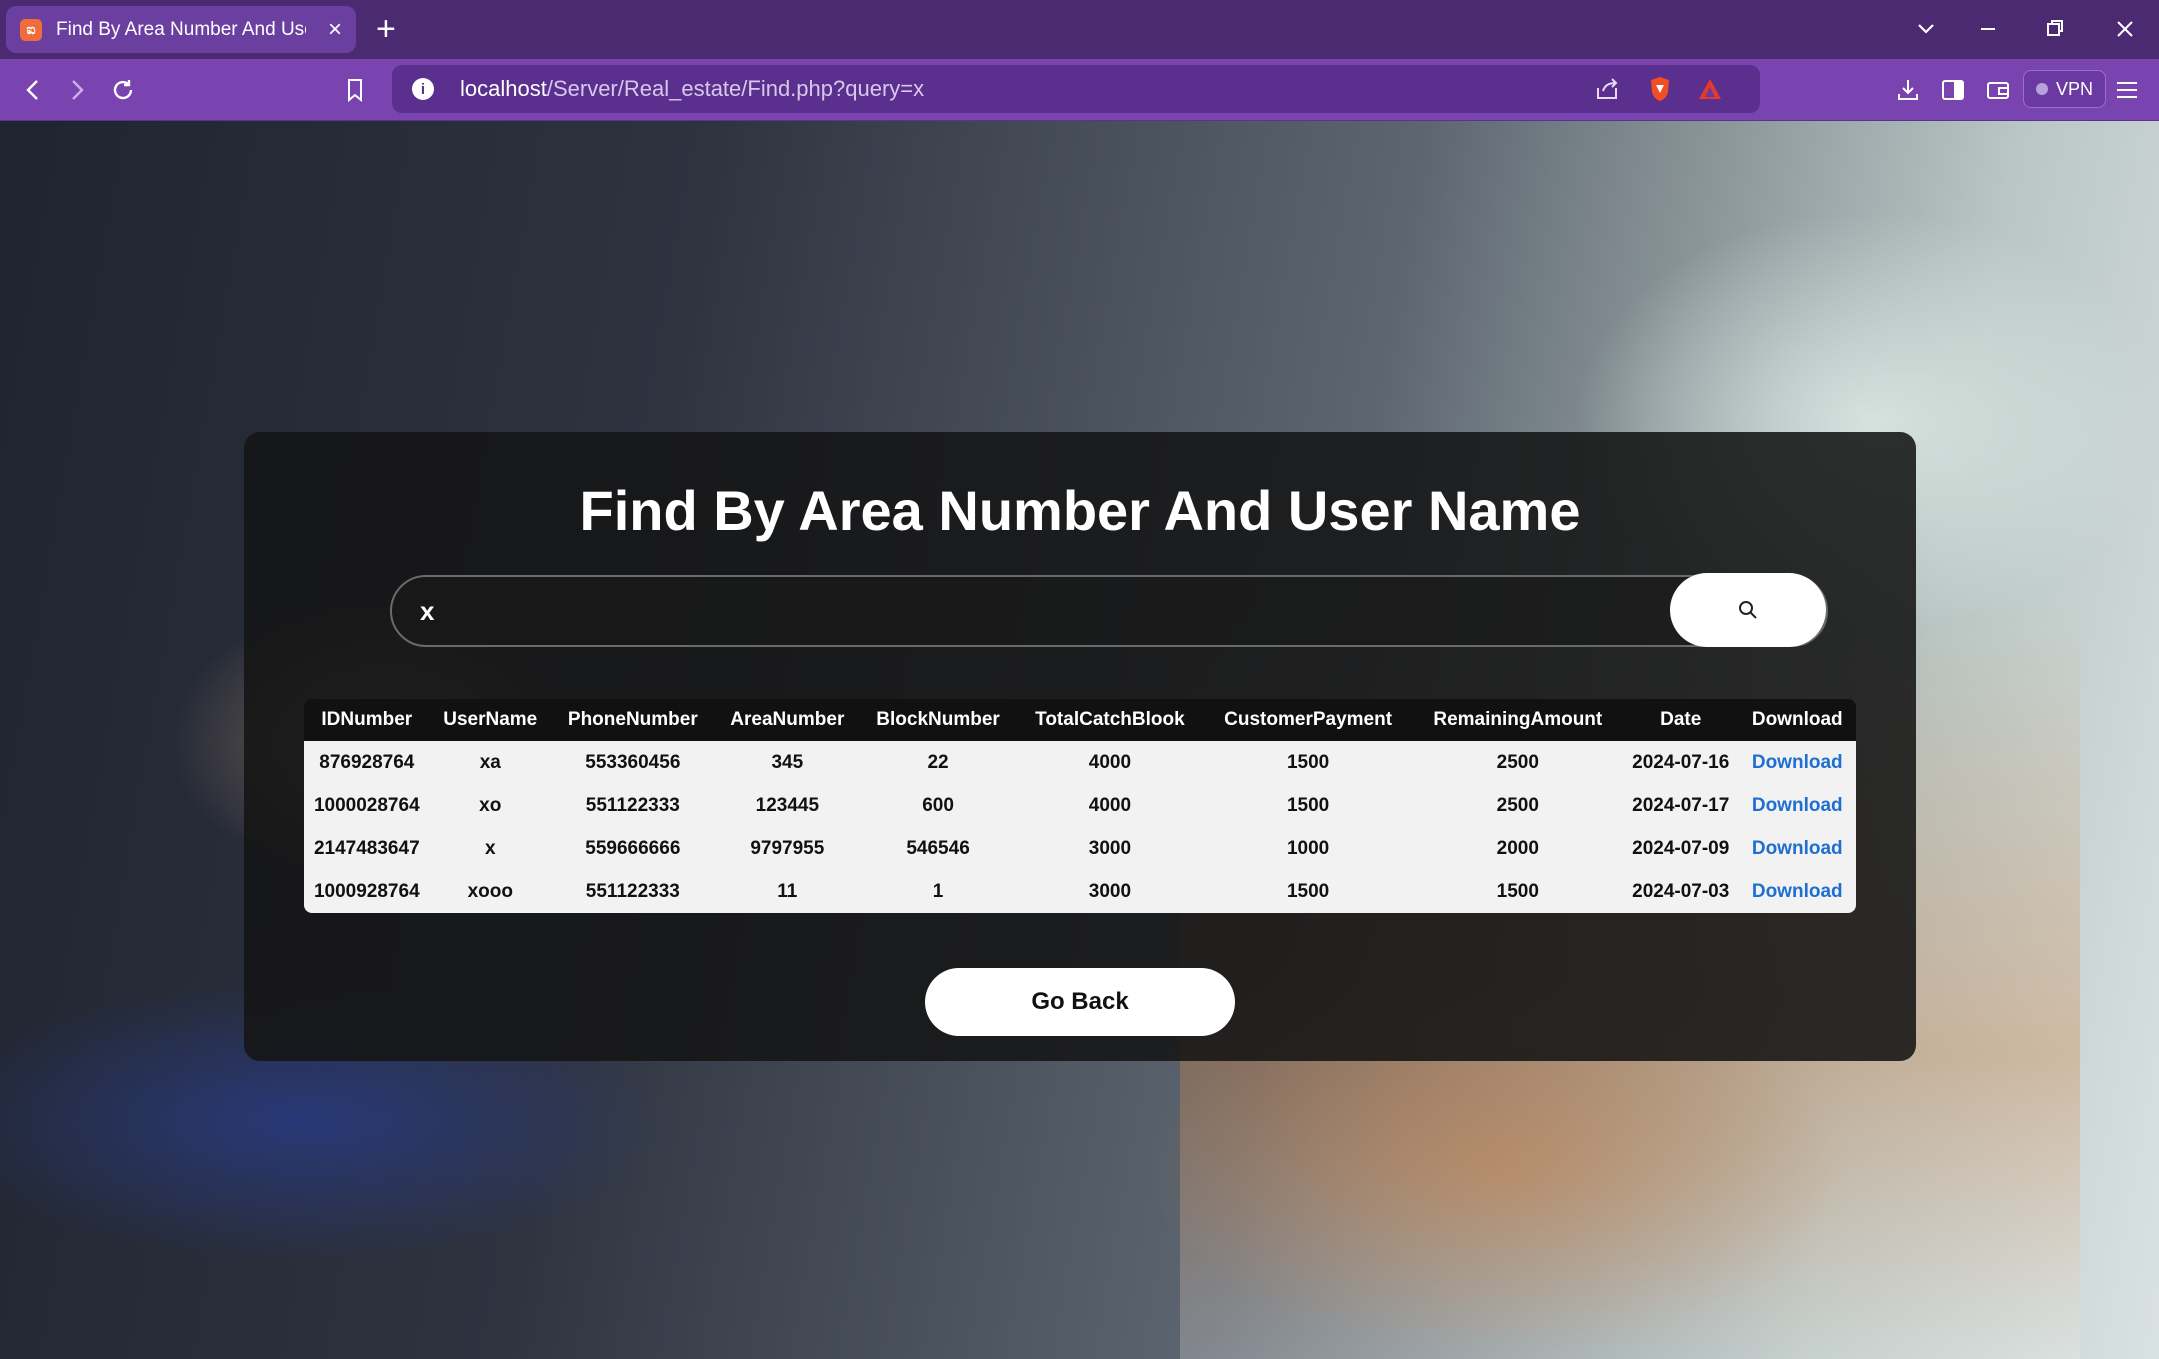 This screenshot has width=2159, height=1359. I want to click on search-box, so click(1109, 611).